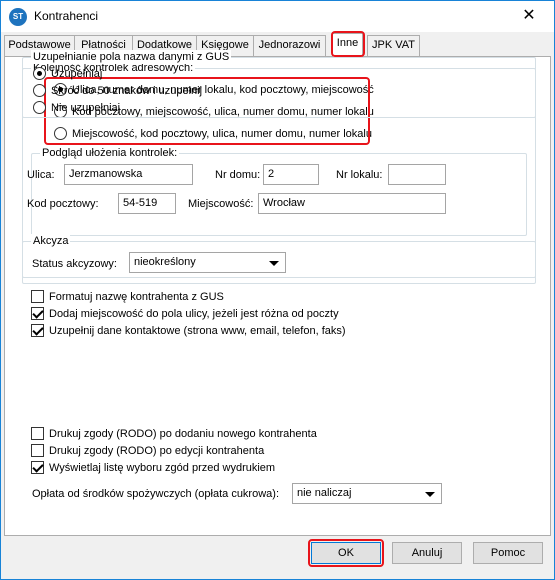 Image resolution: width=555 pixels, height=580 pixels. What do you see at coordinates (110, 153) in the screenshot?
I see `preview-legend: Podgląd ułożenia kontrolek:` at bounding box center [110, 153].